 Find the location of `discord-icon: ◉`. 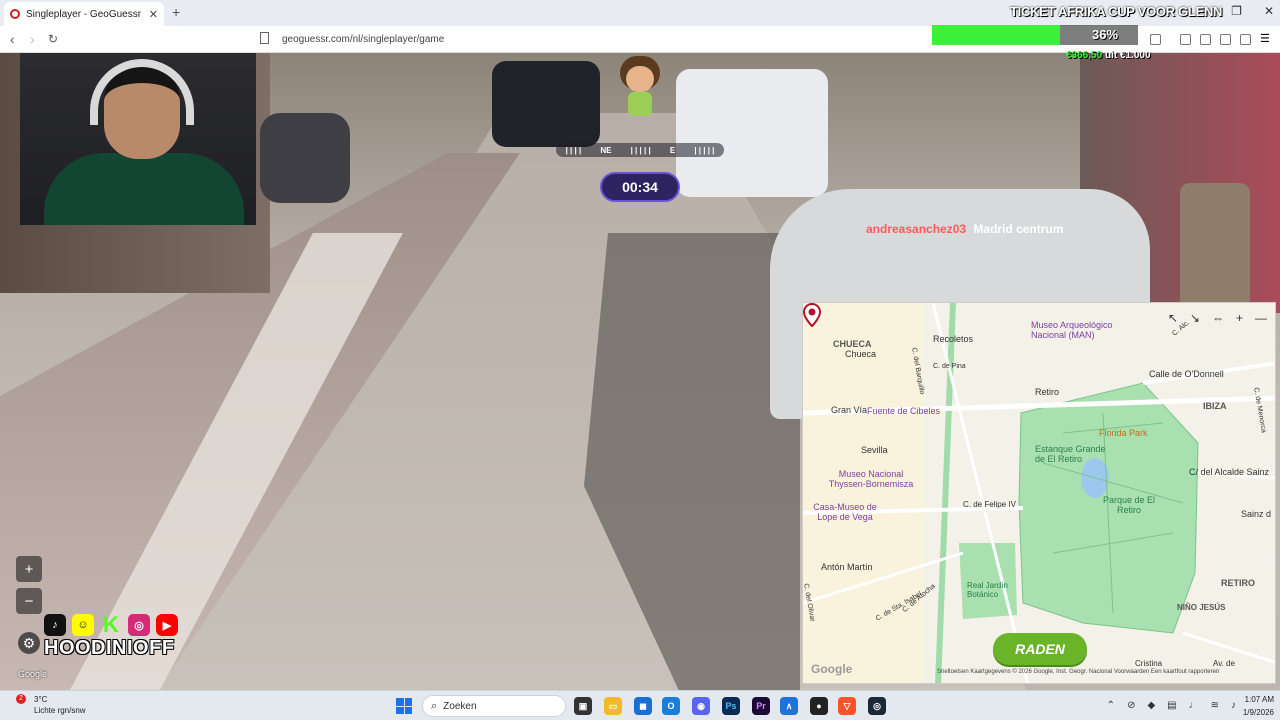

discord-icon: ◉ is located at coordinates (701, 706).